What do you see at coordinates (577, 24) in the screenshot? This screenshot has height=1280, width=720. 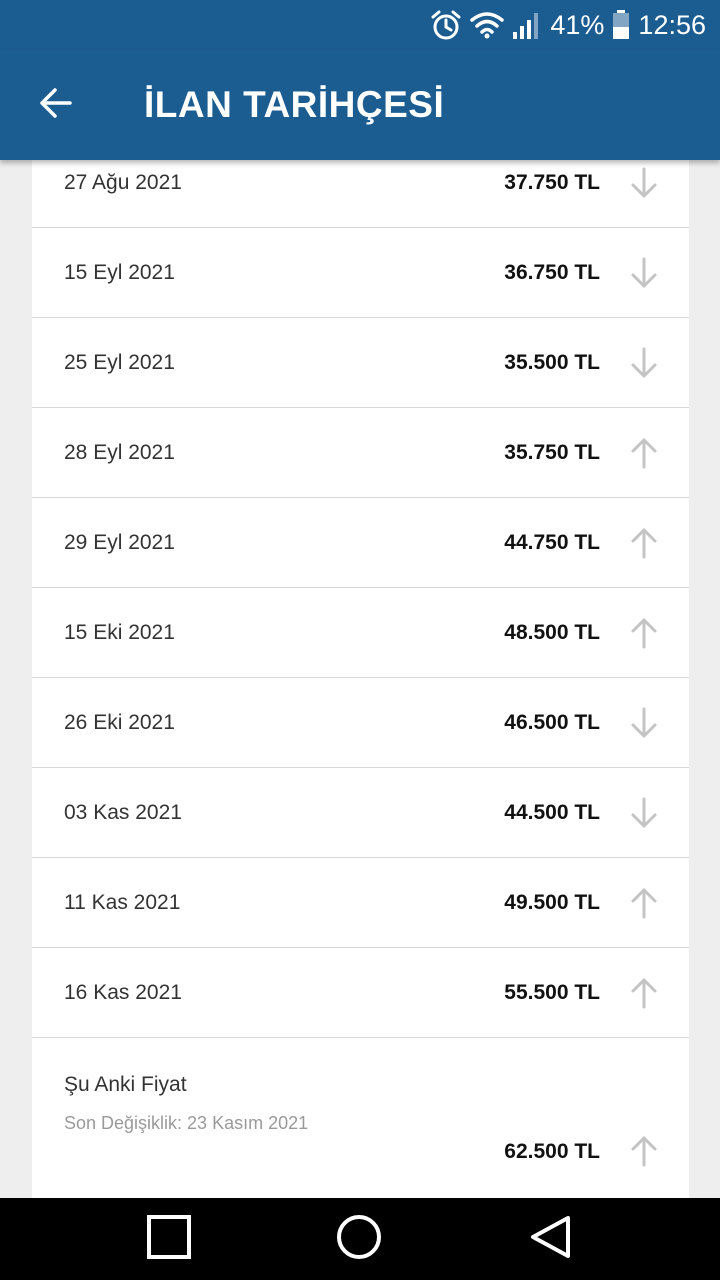 I see `battery-percent: 41%` at bounding box center [577, 24].